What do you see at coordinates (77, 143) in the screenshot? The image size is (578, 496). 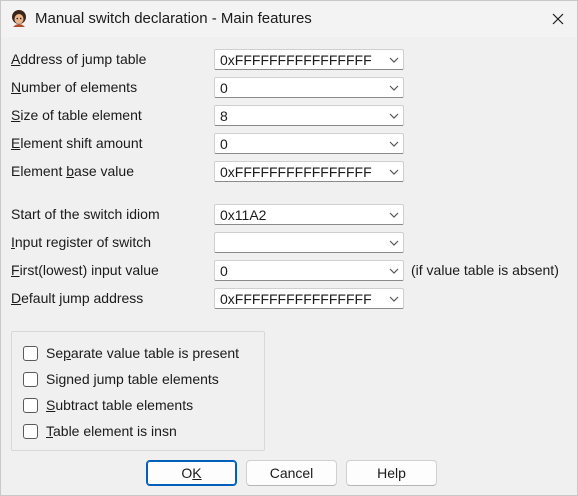 I see `label-element-shift-amount: Element shift amount` at bounding box center [77, 143].